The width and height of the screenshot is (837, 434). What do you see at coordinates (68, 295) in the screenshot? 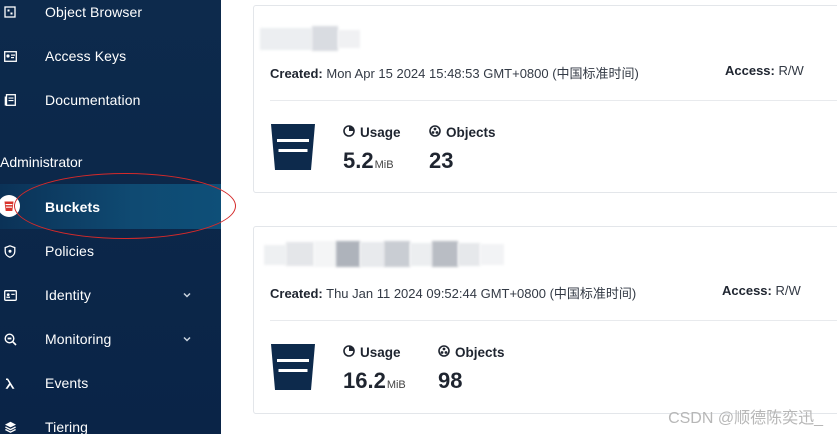
I see `sidebar-item-label: Identity` at bounding box center [68, 295].